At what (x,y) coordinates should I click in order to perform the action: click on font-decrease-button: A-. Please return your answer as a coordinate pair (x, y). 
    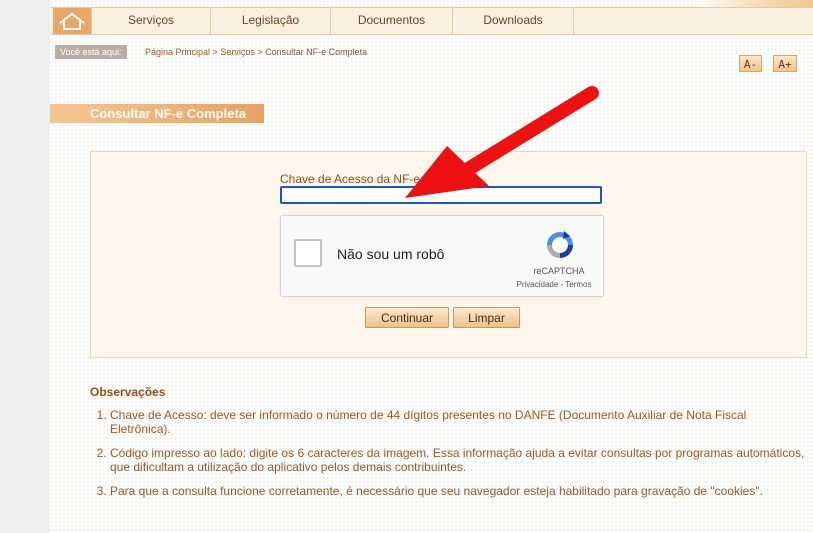
    Looking at the image, I should click on (750, 63).